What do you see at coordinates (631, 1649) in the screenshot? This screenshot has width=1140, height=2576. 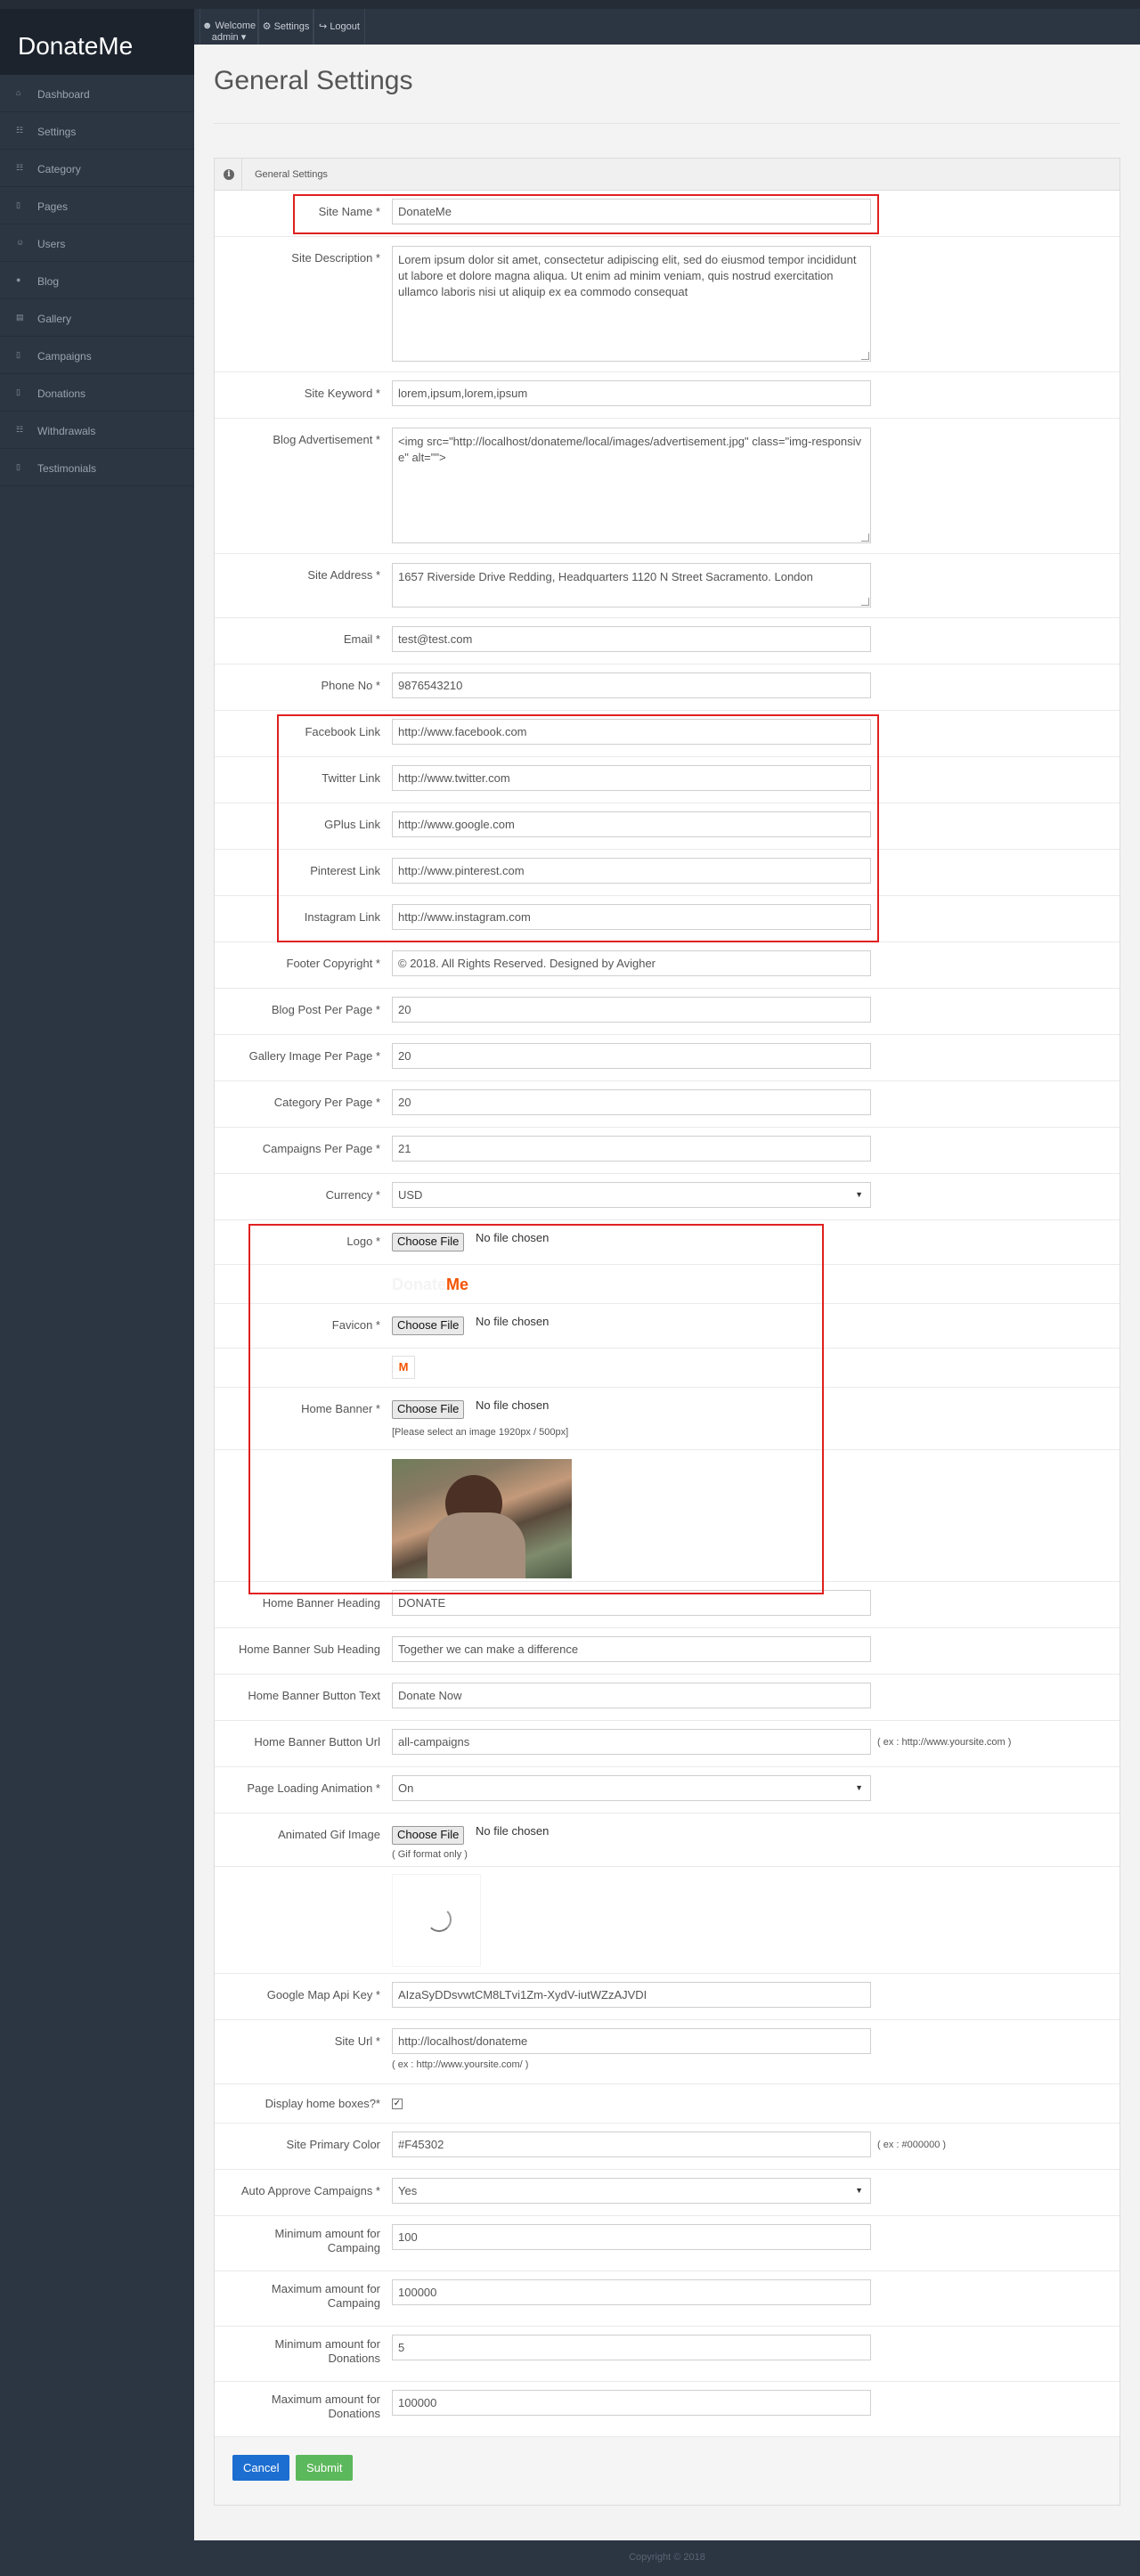 I see `banner-subheading-input: Together we can make a difference` at bounding box center [631, 1649].